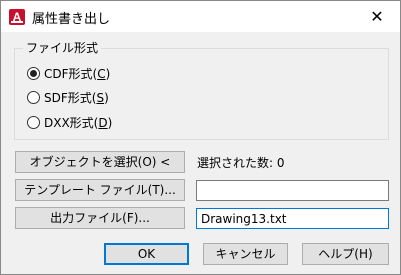 The image size is (401, 275). I want to click on close-button: ✕, so click(377, 16).